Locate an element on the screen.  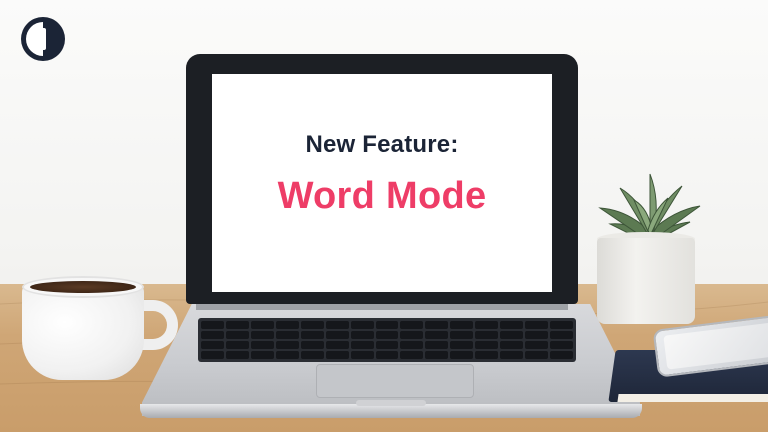
laptop-touchpad is located at coordinates (395, 381).